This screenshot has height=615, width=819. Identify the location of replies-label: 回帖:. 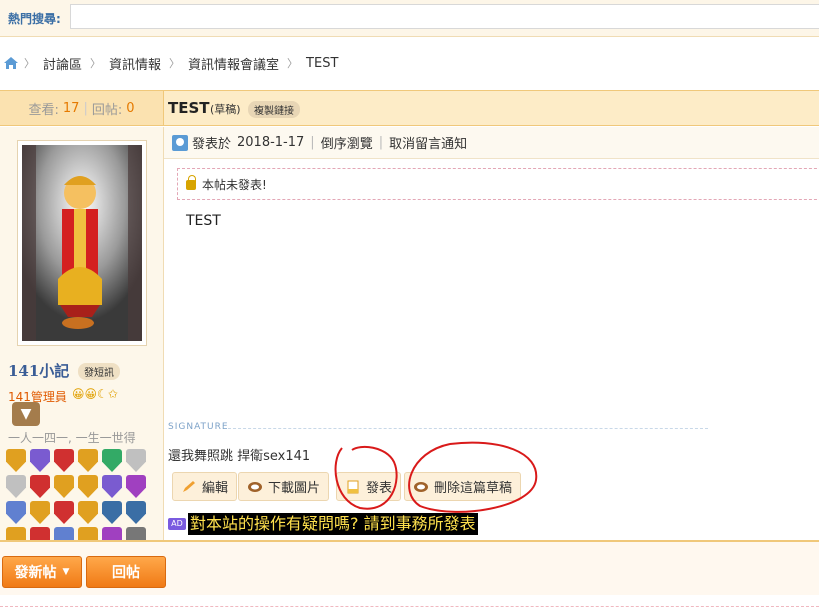
(107, 110).